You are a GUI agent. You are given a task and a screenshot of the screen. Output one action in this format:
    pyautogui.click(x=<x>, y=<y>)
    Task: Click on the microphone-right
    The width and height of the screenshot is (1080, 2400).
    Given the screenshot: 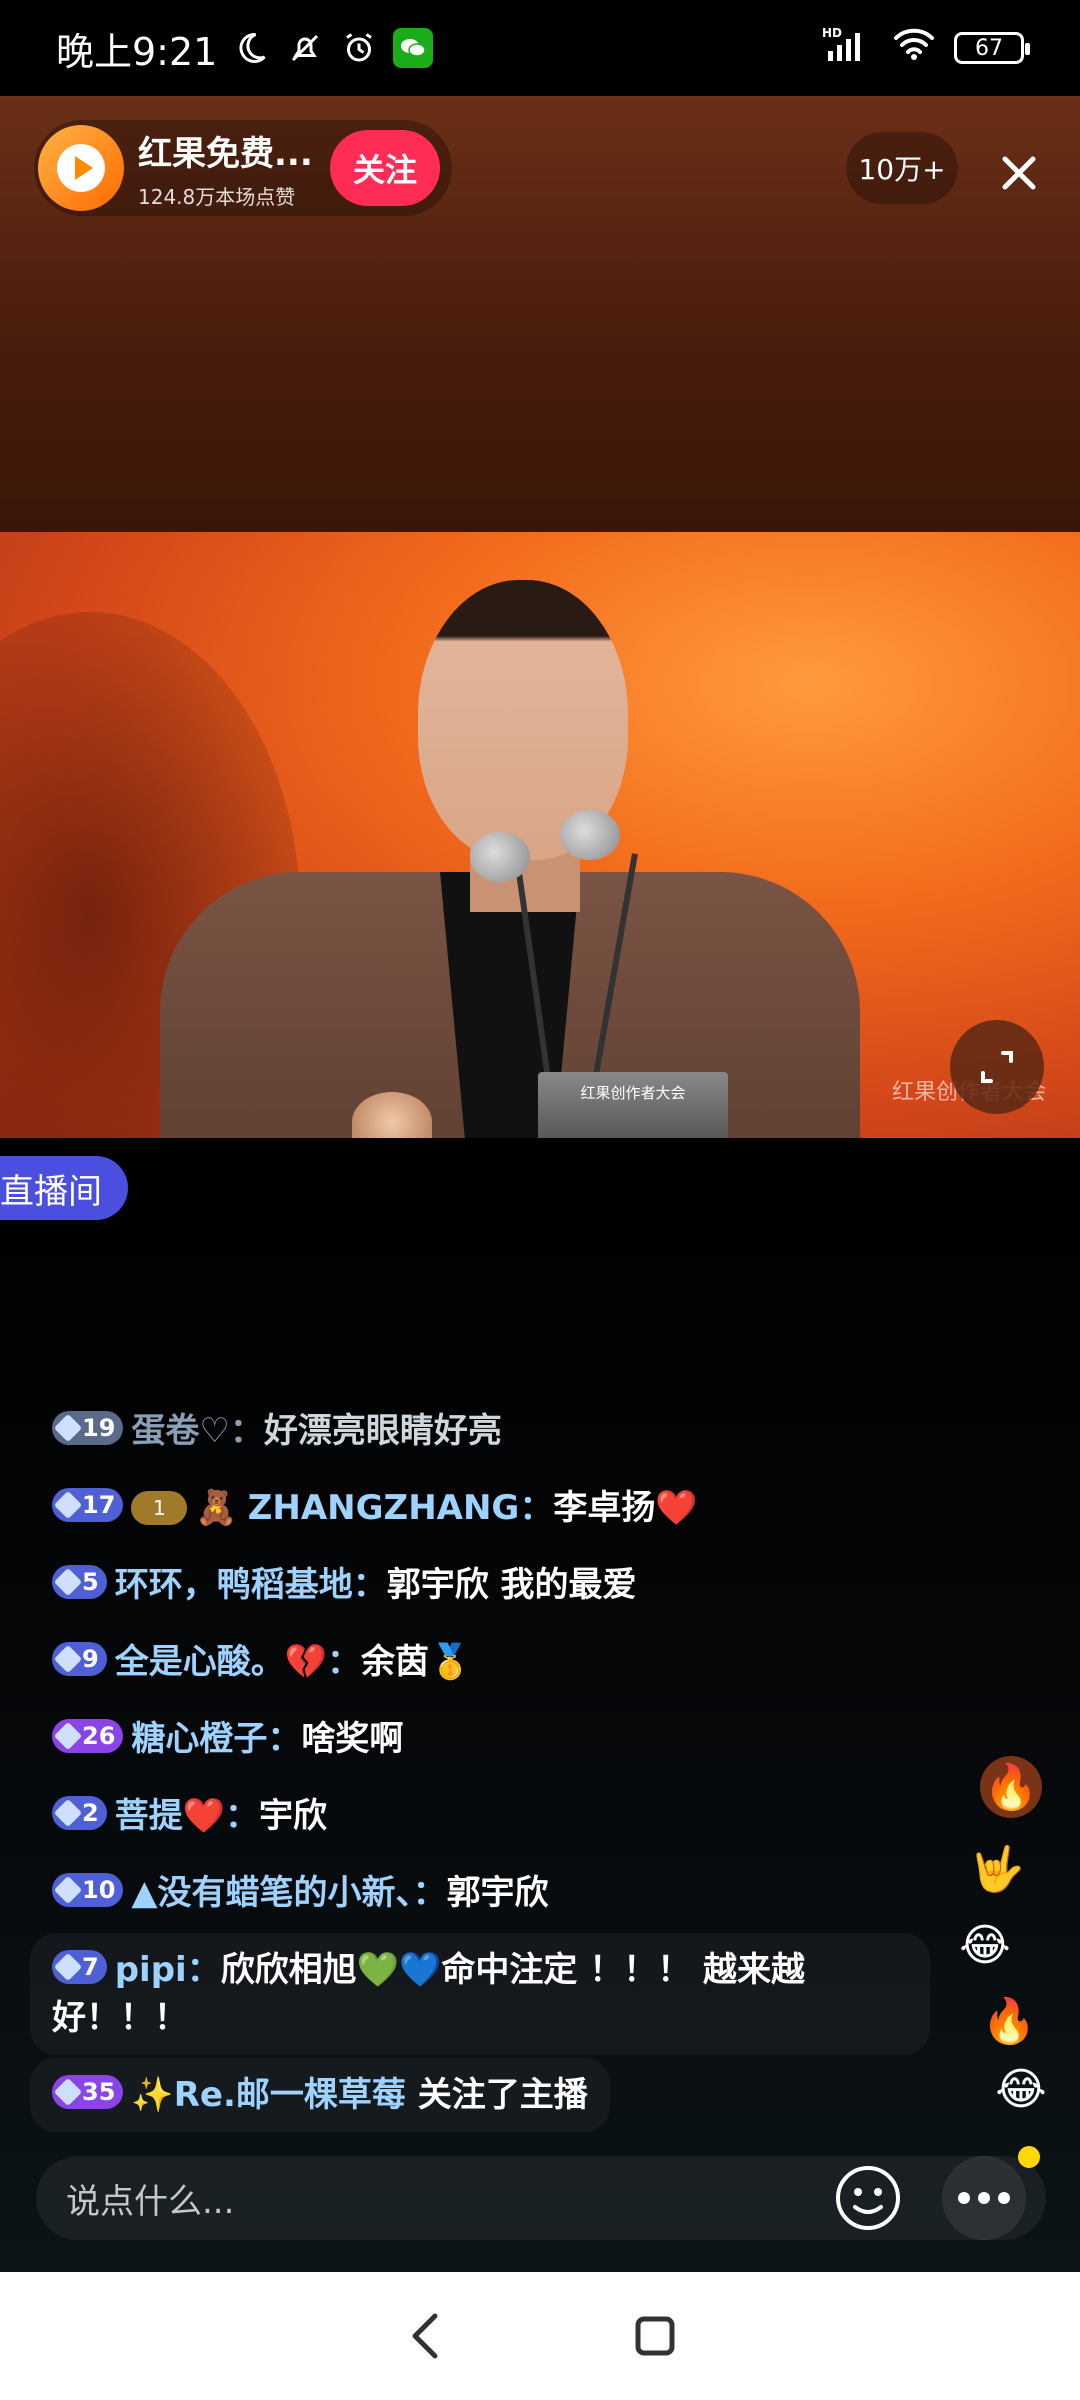 What is the action you would take?
    pyautogui.click(x=590, y=835)
    